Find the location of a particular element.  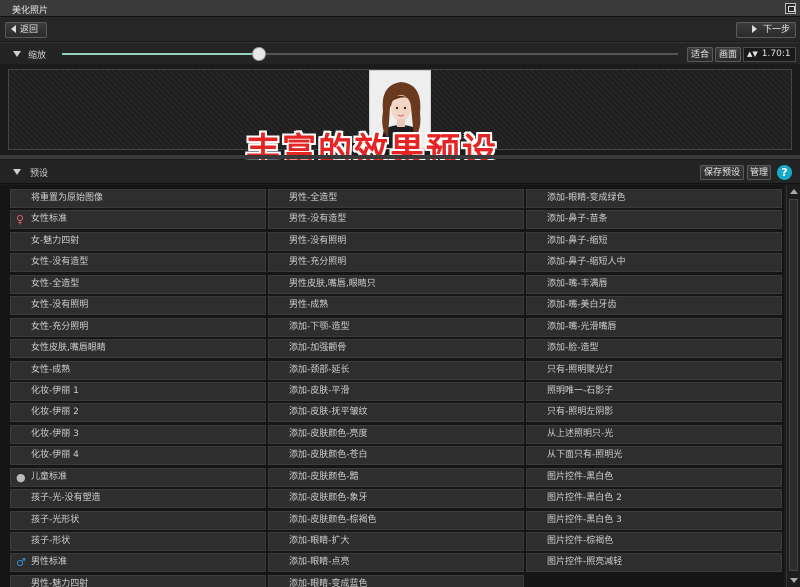

zoom-value-field: ▲▼ 1.70:1 is located at coordinates (769, 54).